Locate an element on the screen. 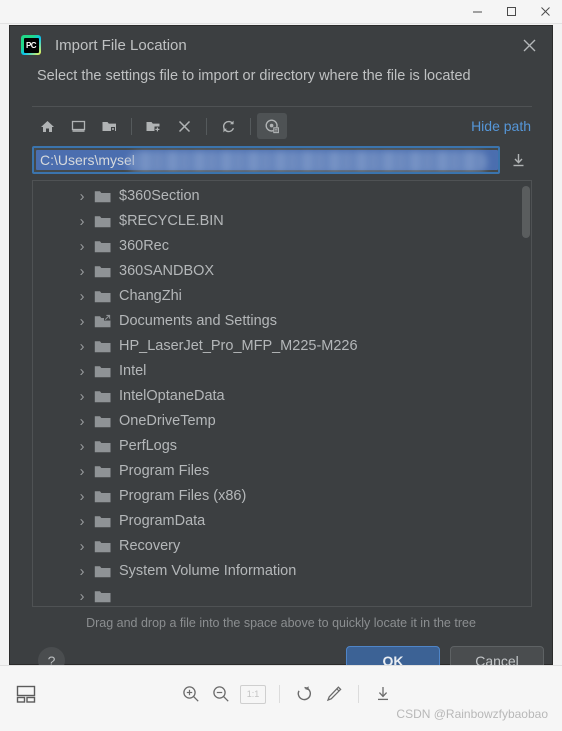 The height and width of the screenshot is (731, 562). zoom-out-button is located at coordinates (221, 694).